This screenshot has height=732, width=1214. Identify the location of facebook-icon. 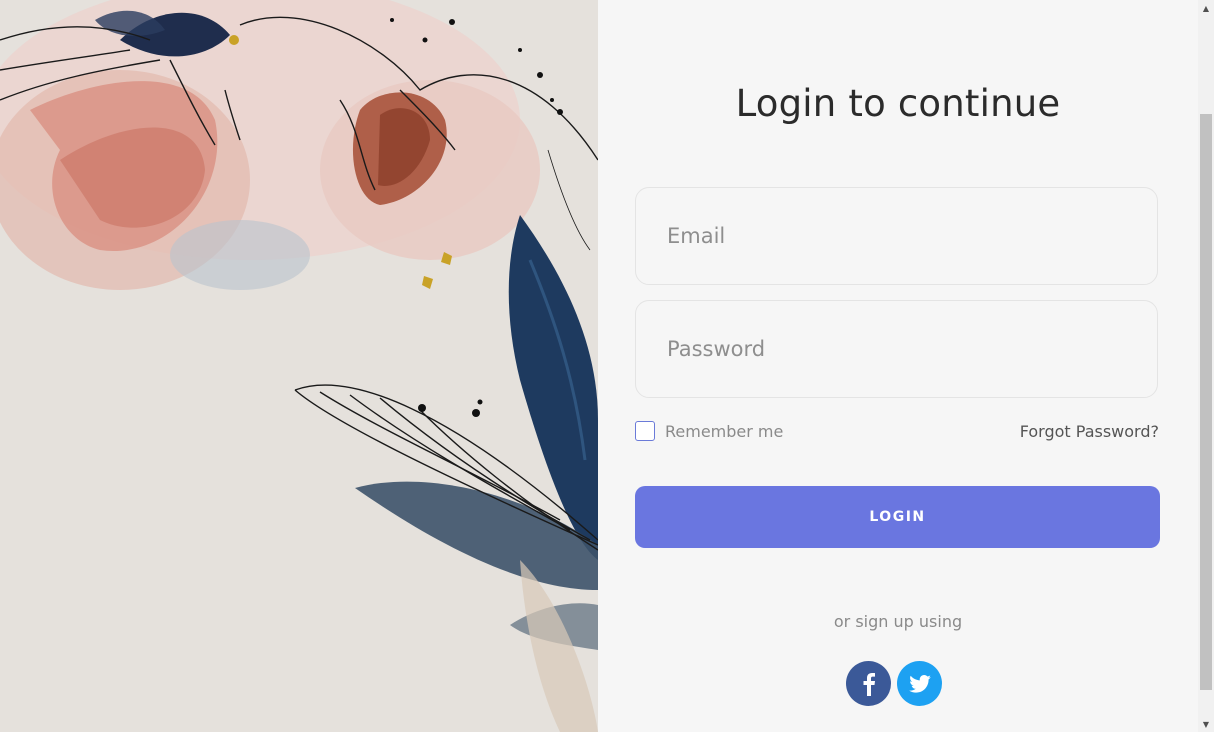
(869, 684).